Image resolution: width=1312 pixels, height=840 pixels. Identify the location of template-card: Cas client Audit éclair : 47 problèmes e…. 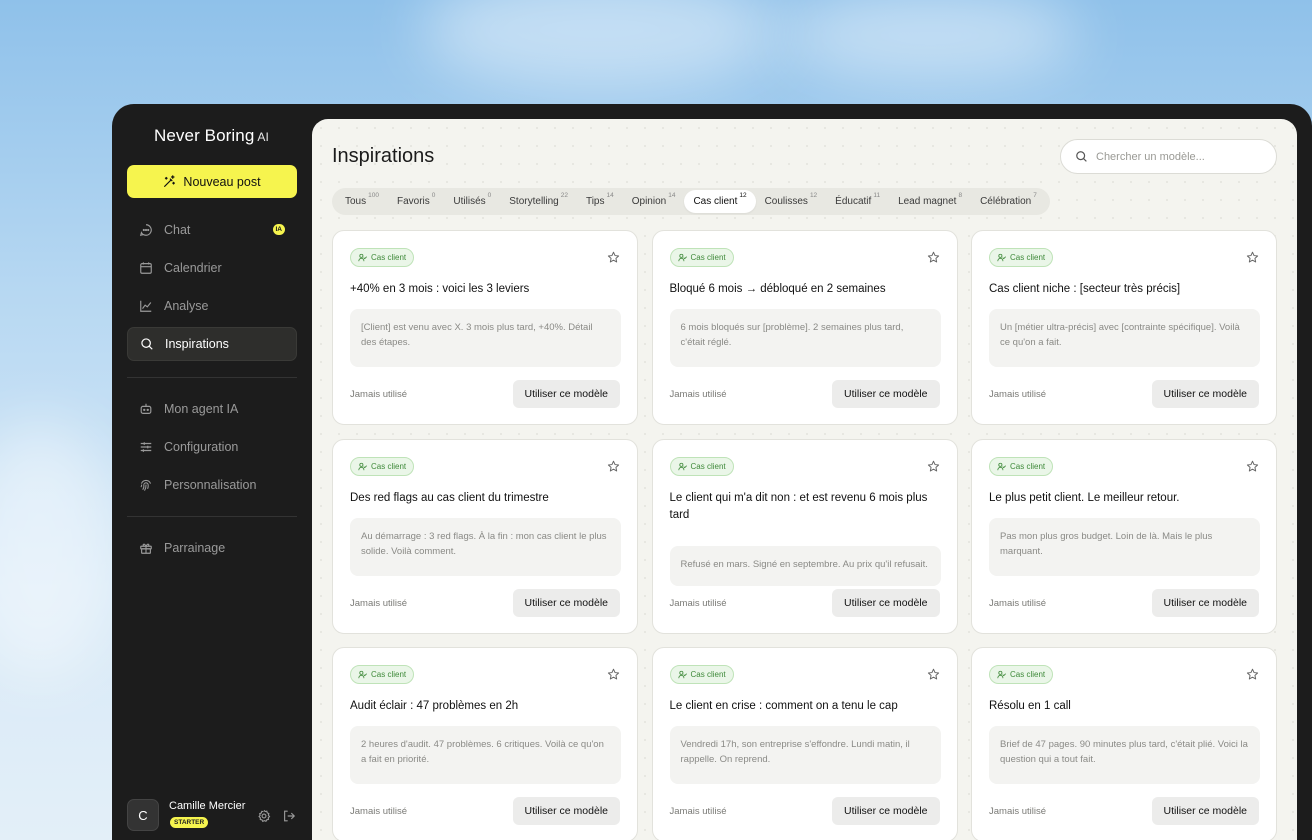
(485, 743).